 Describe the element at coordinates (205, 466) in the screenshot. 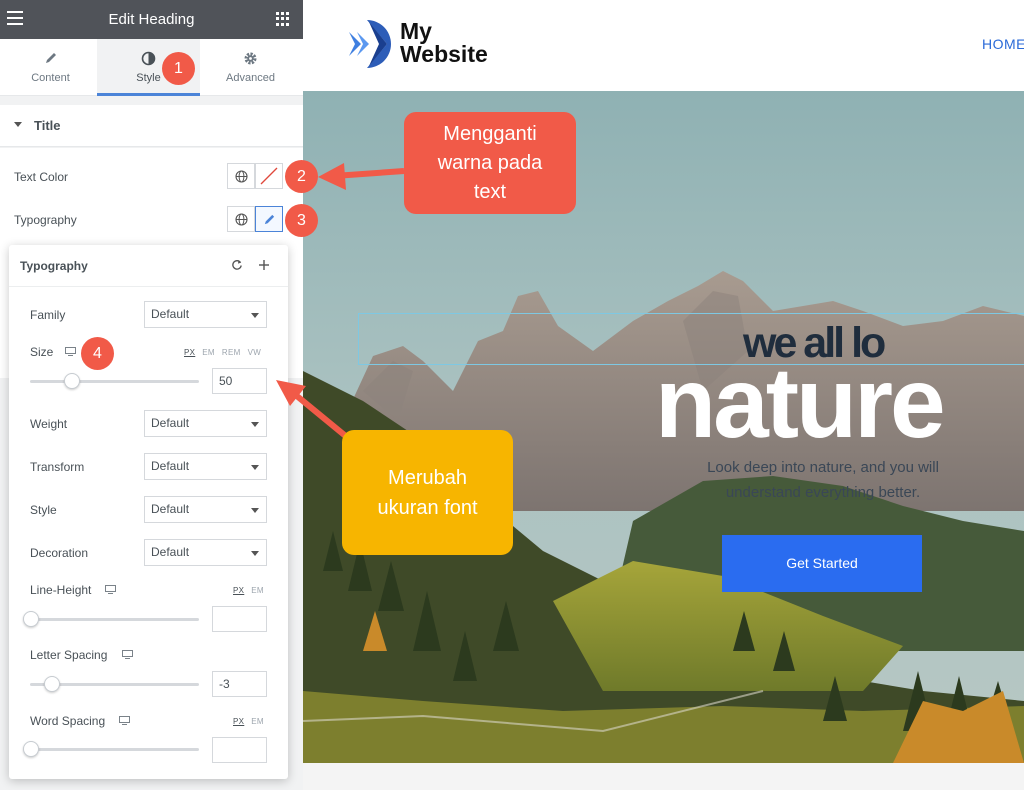

I see `transform-select: Default` at that location.